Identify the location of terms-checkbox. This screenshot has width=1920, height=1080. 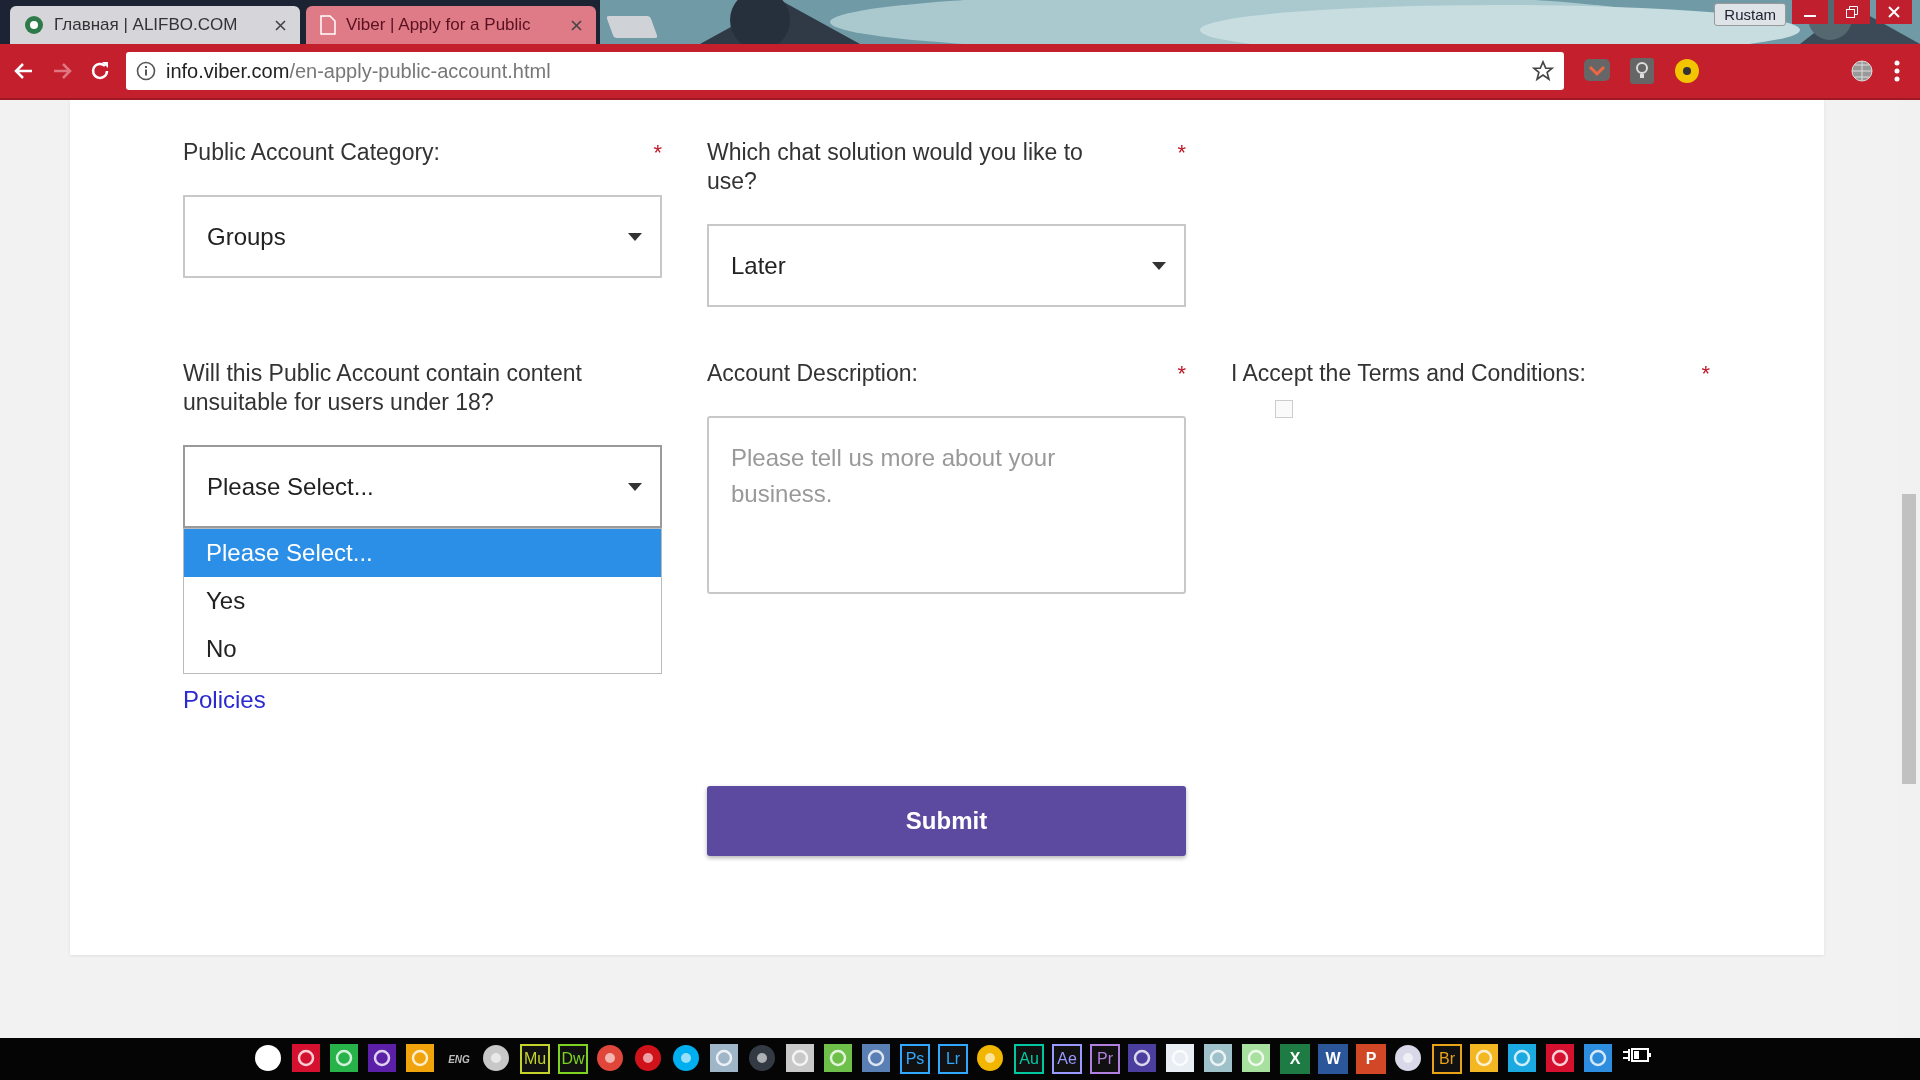
(1284, 409).